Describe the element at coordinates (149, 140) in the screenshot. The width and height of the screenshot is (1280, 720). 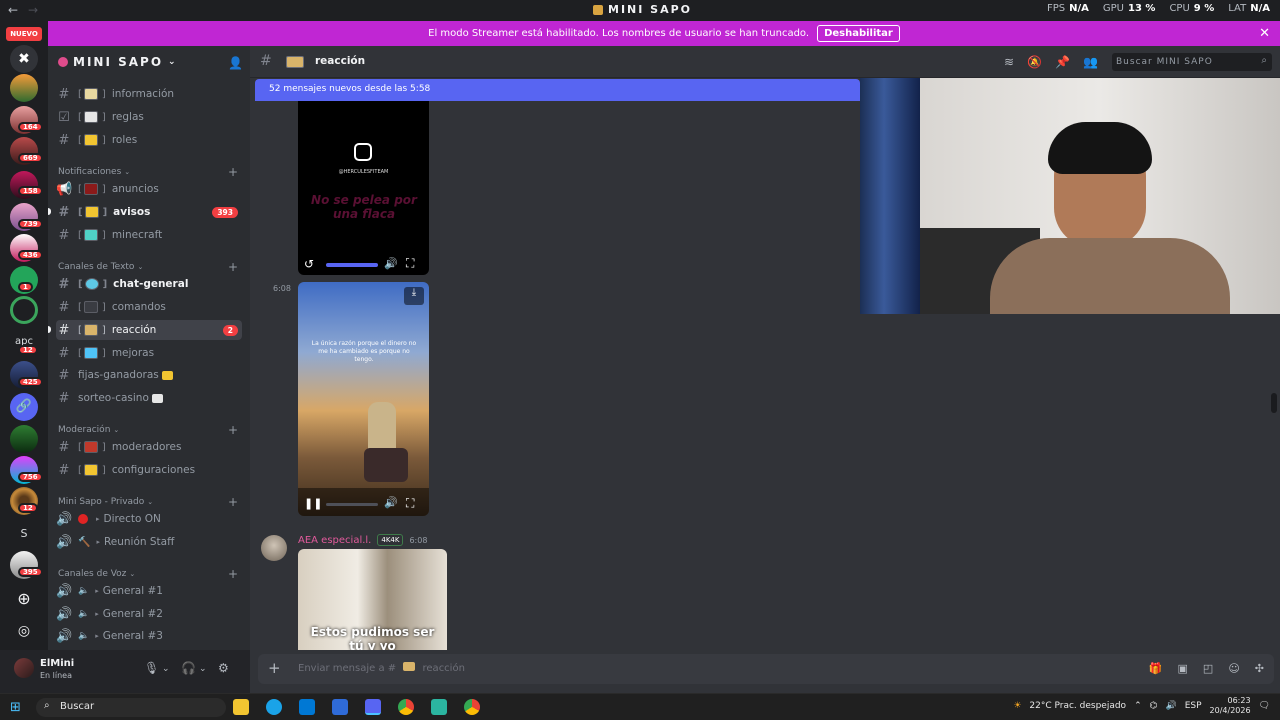
I see `channel-roles: # [ ] roles` at that location.